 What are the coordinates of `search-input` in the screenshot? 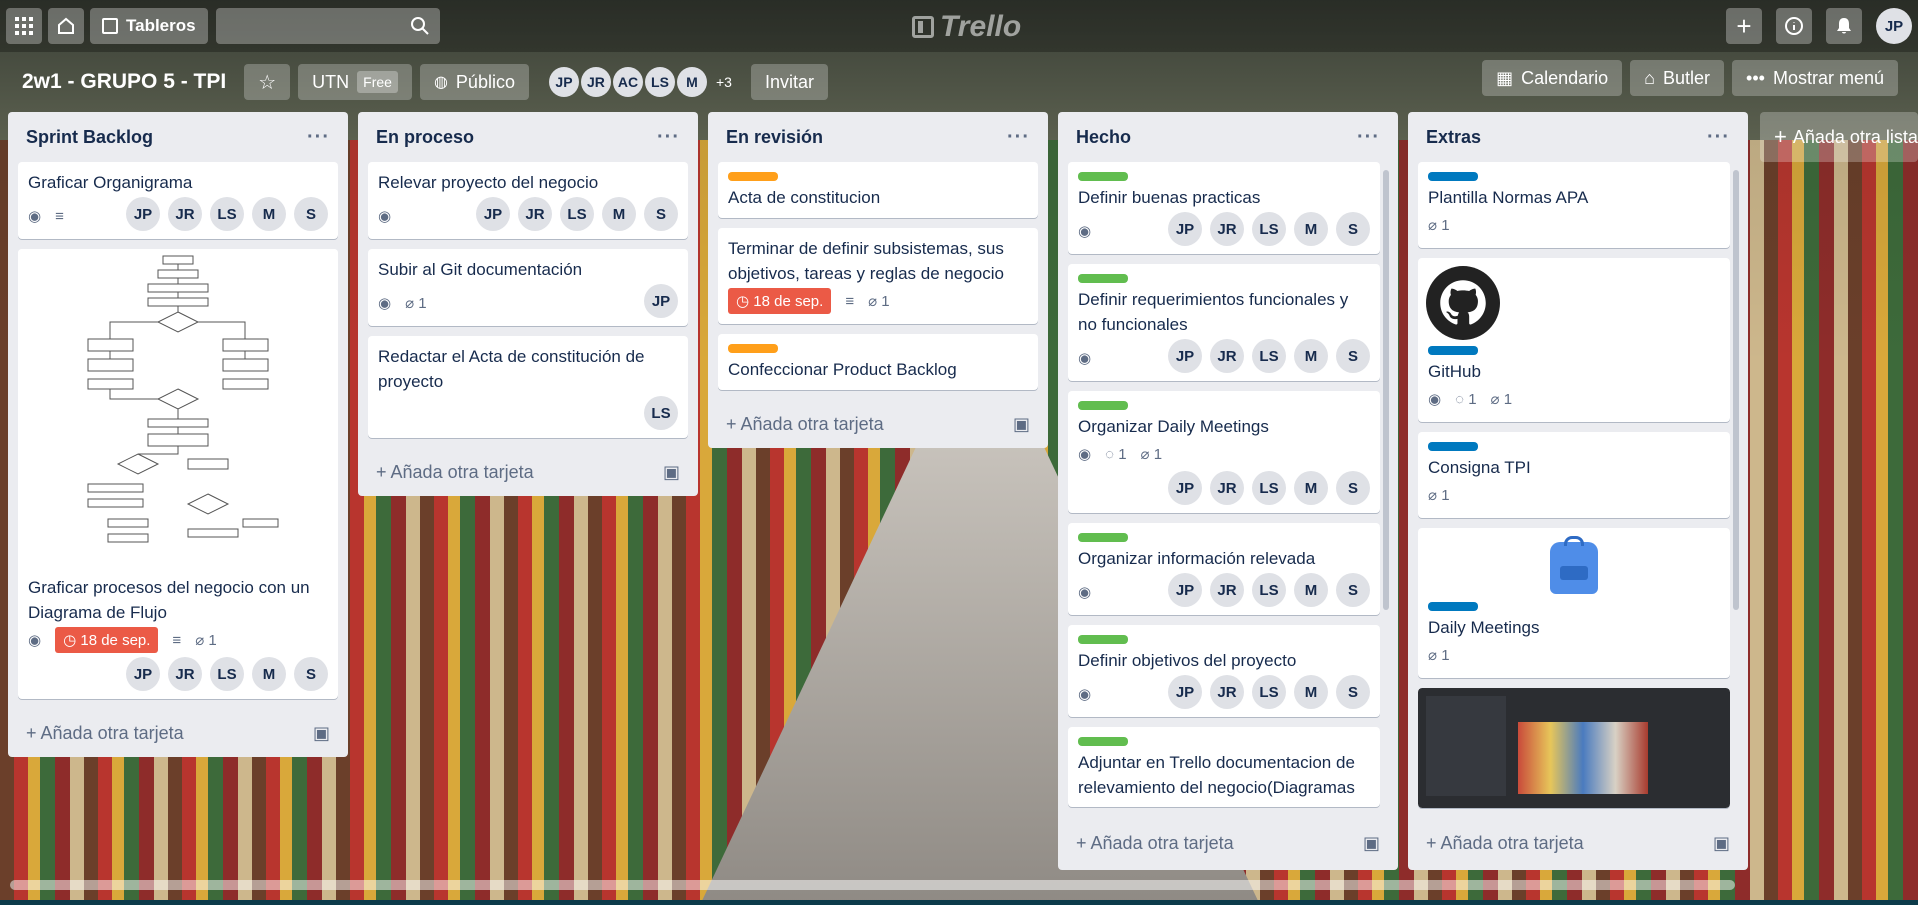 It's located at (327, 26).